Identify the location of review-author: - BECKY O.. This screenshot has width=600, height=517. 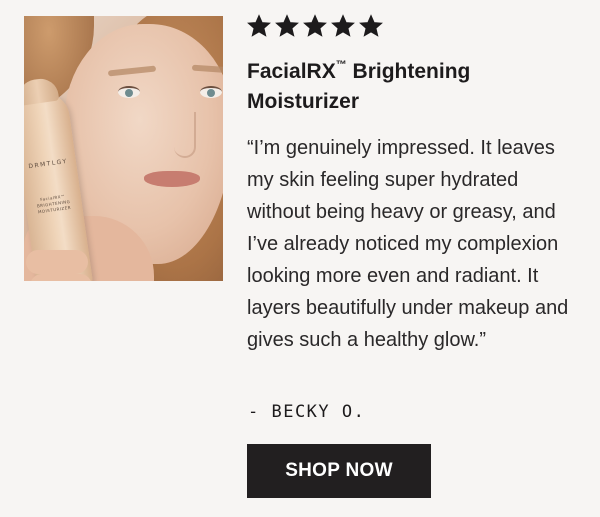
(307, 412).